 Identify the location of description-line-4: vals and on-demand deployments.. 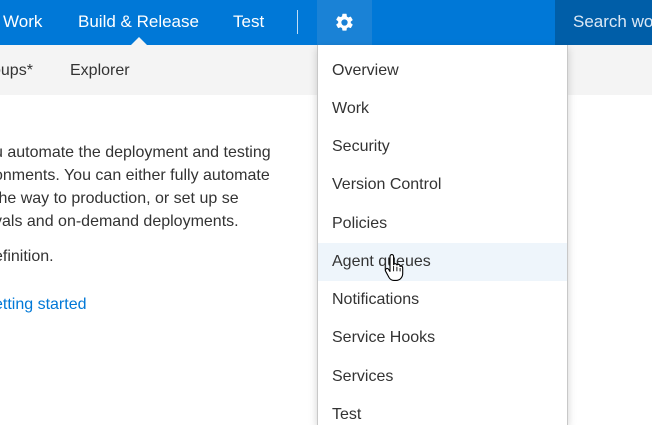
(119, 221).